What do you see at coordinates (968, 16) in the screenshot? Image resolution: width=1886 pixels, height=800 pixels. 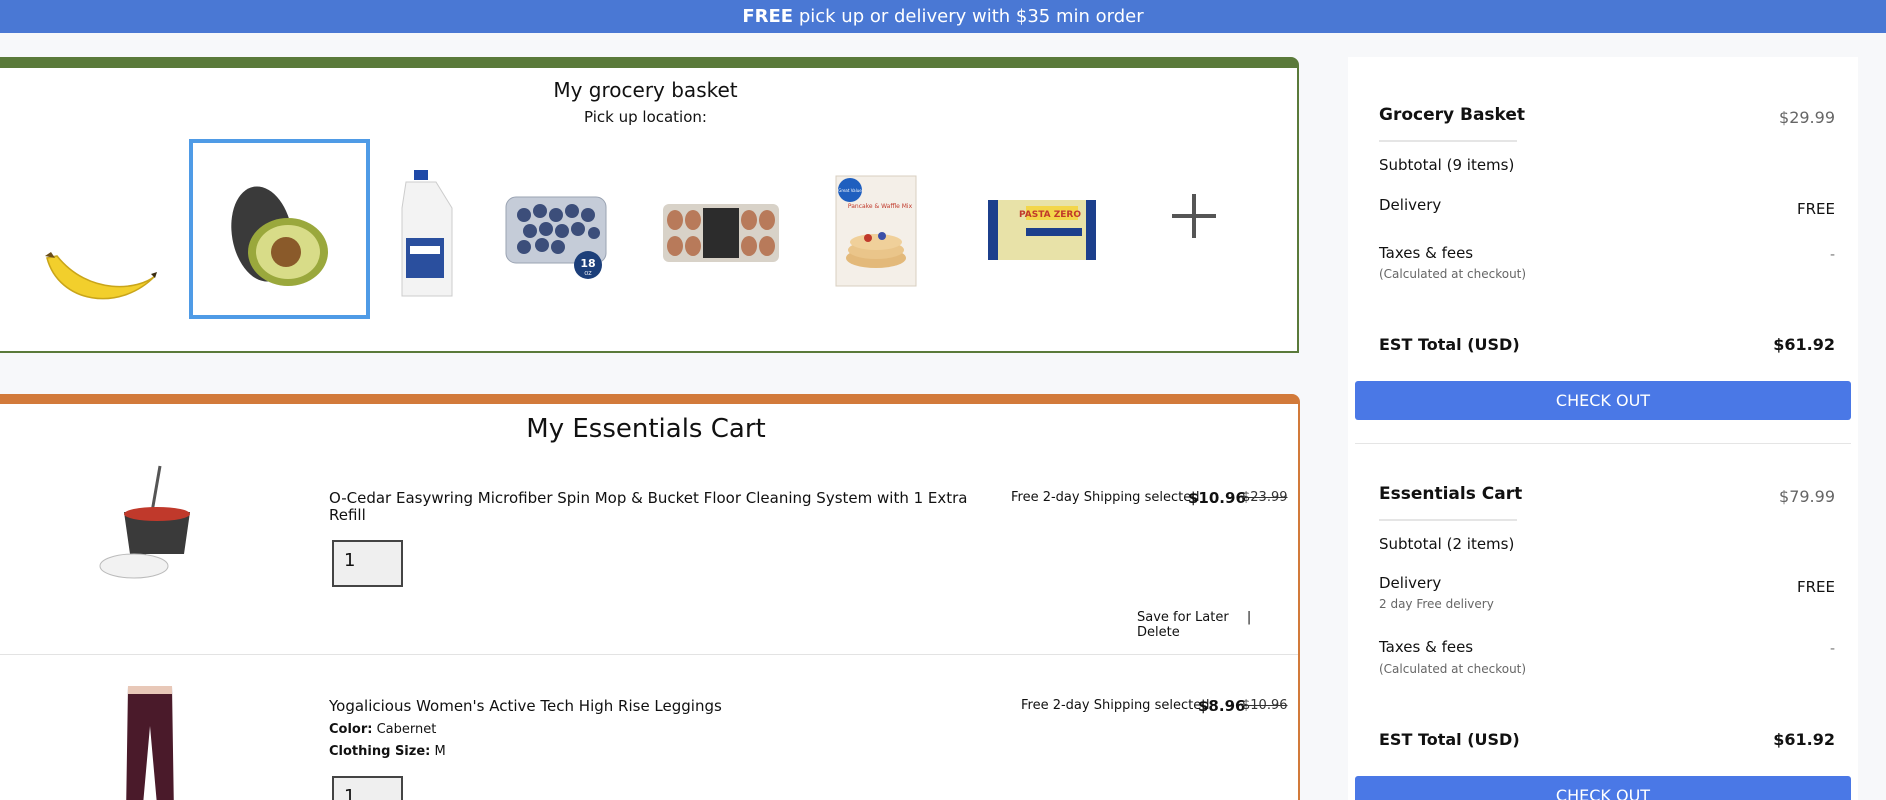 I see `promo-text: pick up or delivery with $35 min order` at bounding box center [968, 16].